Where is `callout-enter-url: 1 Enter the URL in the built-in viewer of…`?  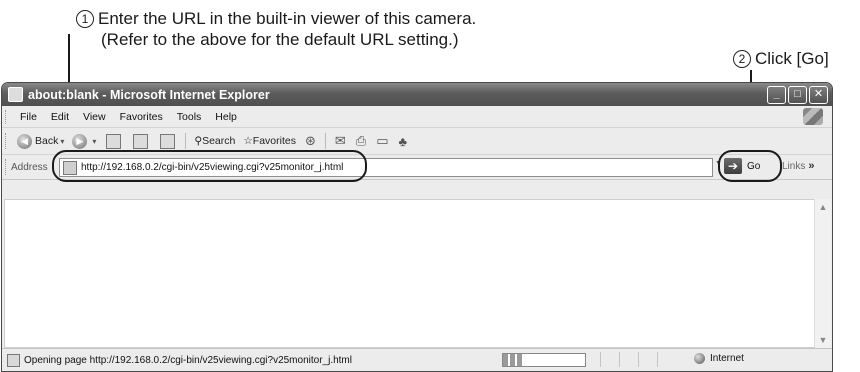 callout-enter-url: 1 Enter the URL in the built-in viewer of… is located at coordinates (276, 29).